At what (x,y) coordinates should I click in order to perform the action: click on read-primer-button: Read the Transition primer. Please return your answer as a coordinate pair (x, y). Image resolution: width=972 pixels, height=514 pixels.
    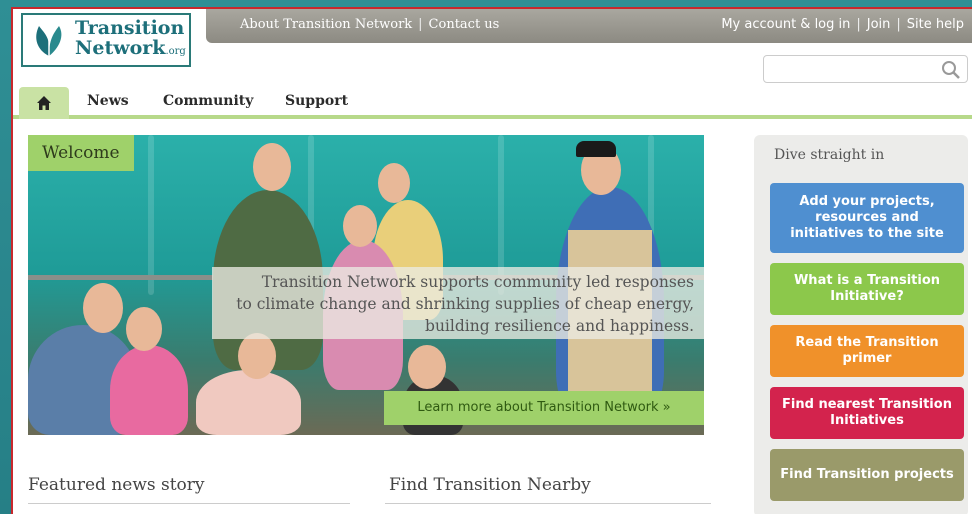
    Looking at the image, I should click on (867, 351).